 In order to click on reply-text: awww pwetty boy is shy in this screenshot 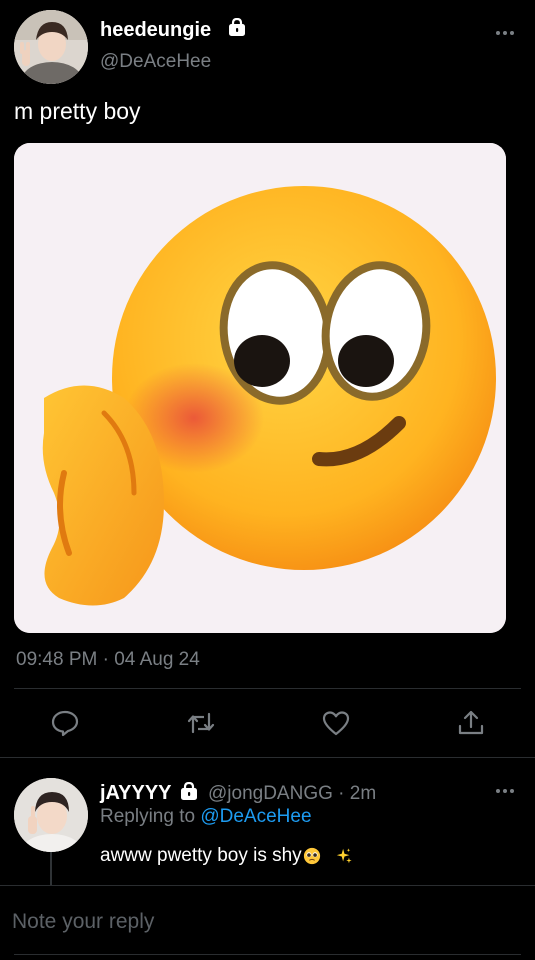, I will do `click(201, 855)`.